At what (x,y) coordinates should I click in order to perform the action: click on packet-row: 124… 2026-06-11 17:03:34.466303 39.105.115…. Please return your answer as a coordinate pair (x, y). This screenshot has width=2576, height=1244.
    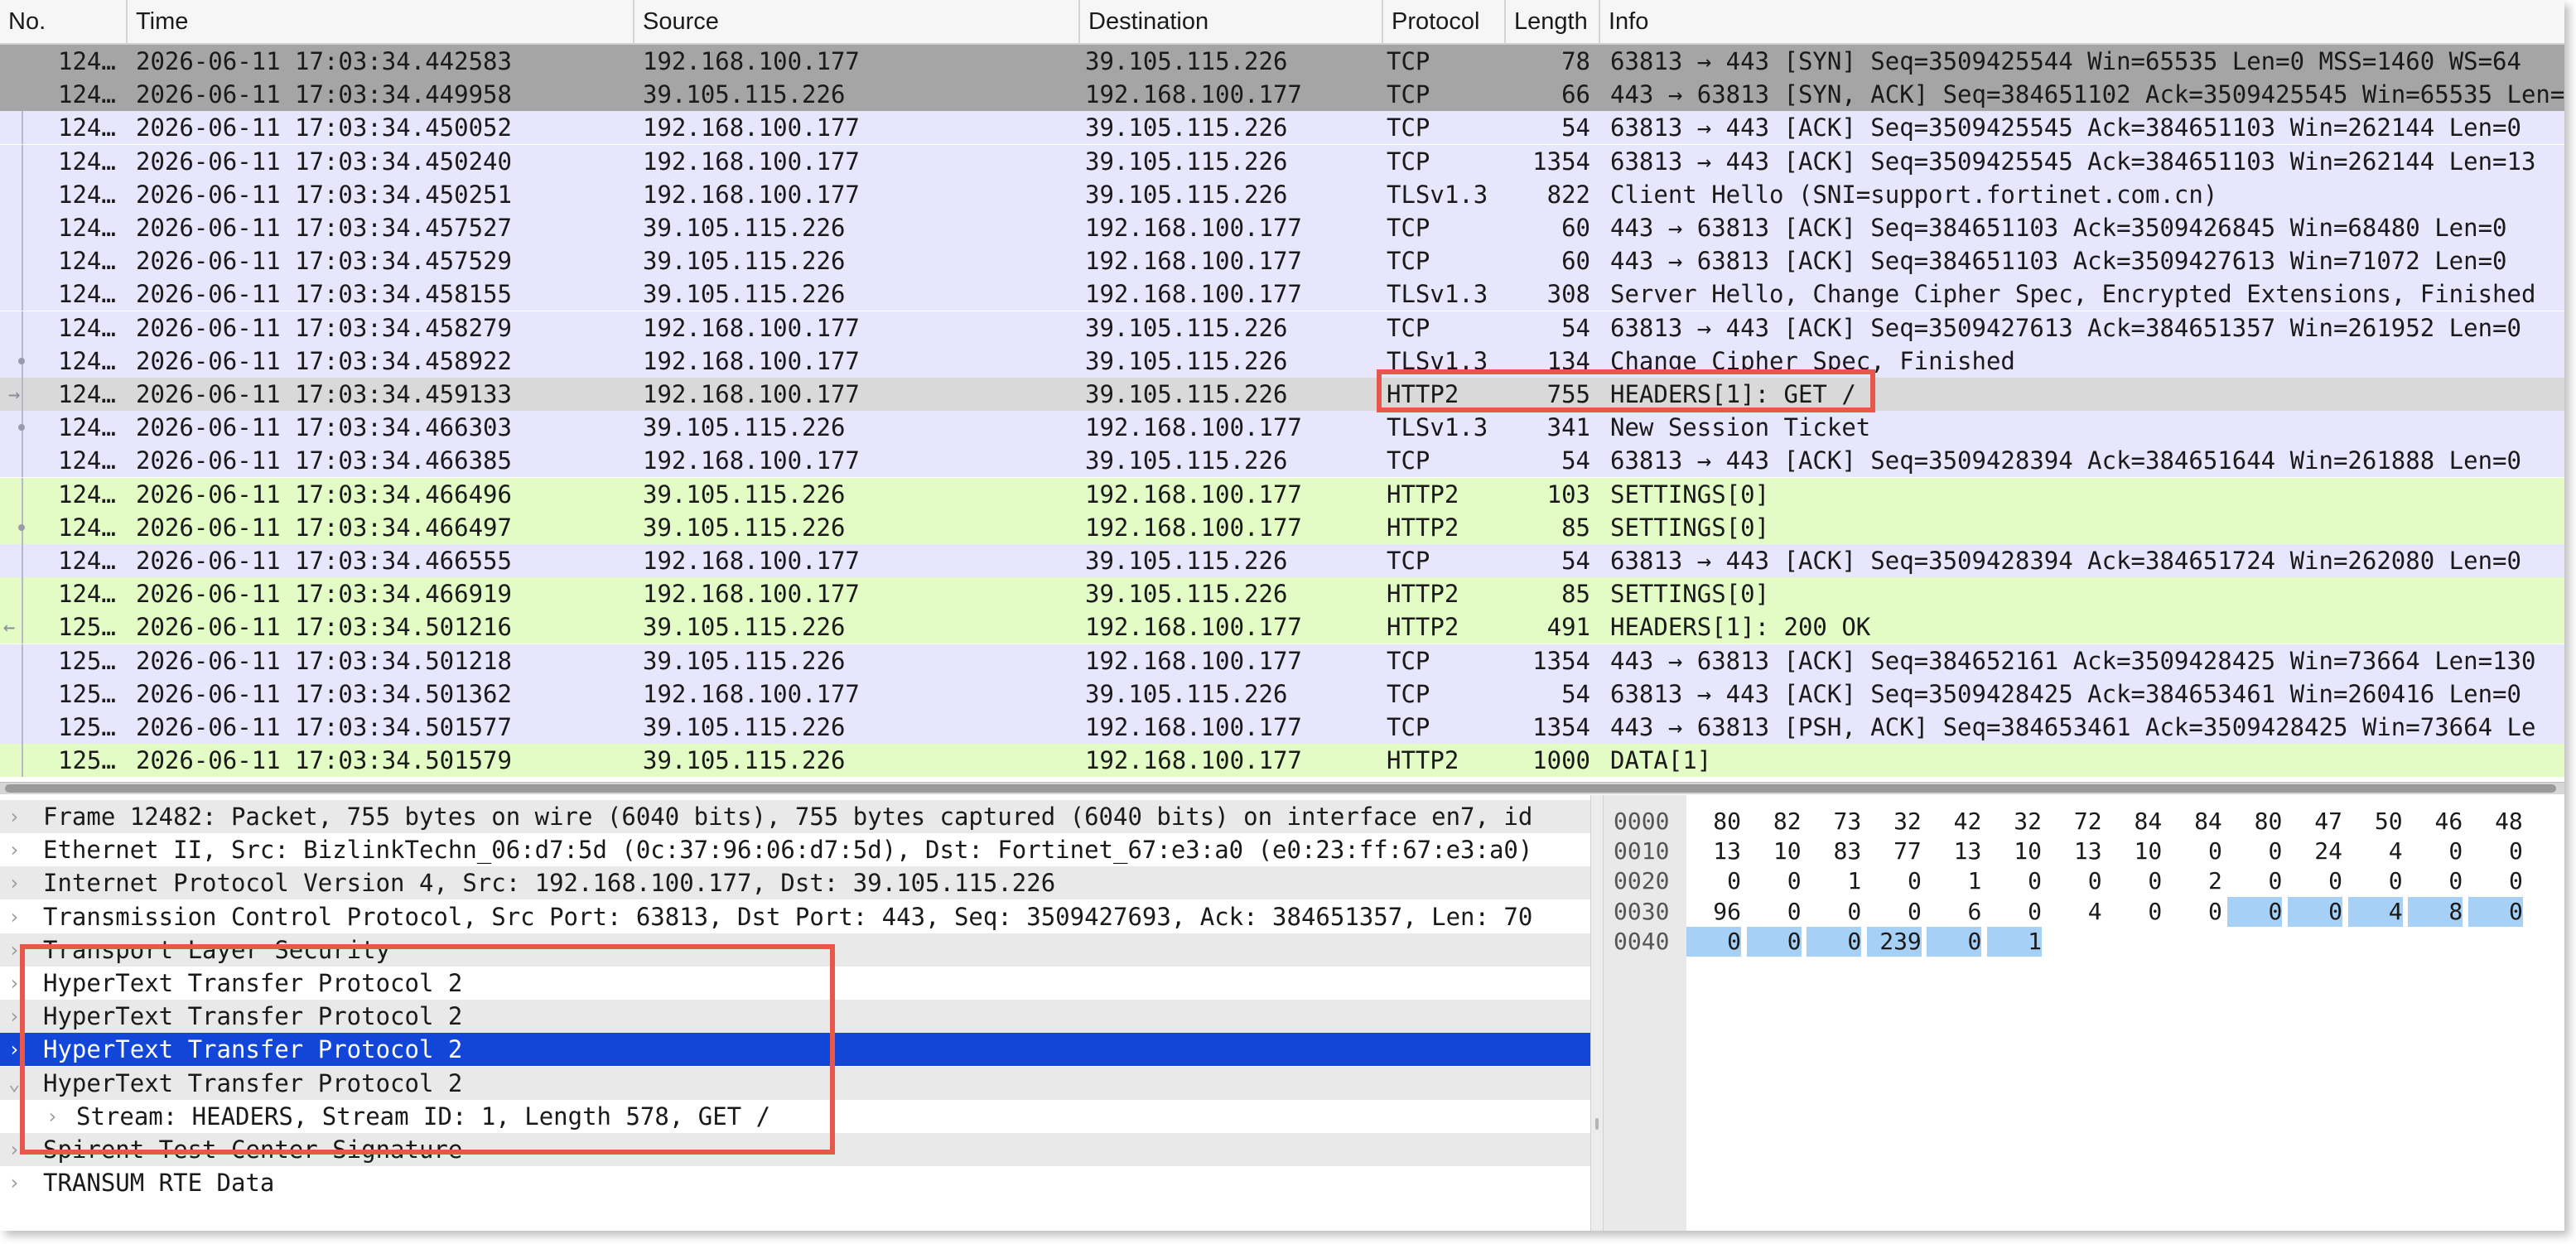
    Looking at the image, I should click on (1282, 428).